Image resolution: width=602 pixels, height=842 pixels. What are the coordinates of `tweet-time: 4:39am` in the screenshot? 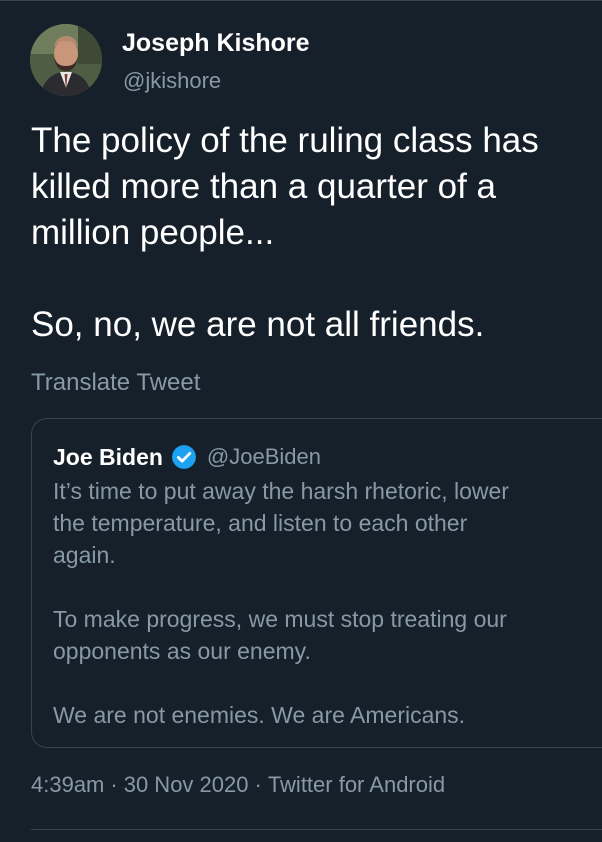 It's located at (67, 785).